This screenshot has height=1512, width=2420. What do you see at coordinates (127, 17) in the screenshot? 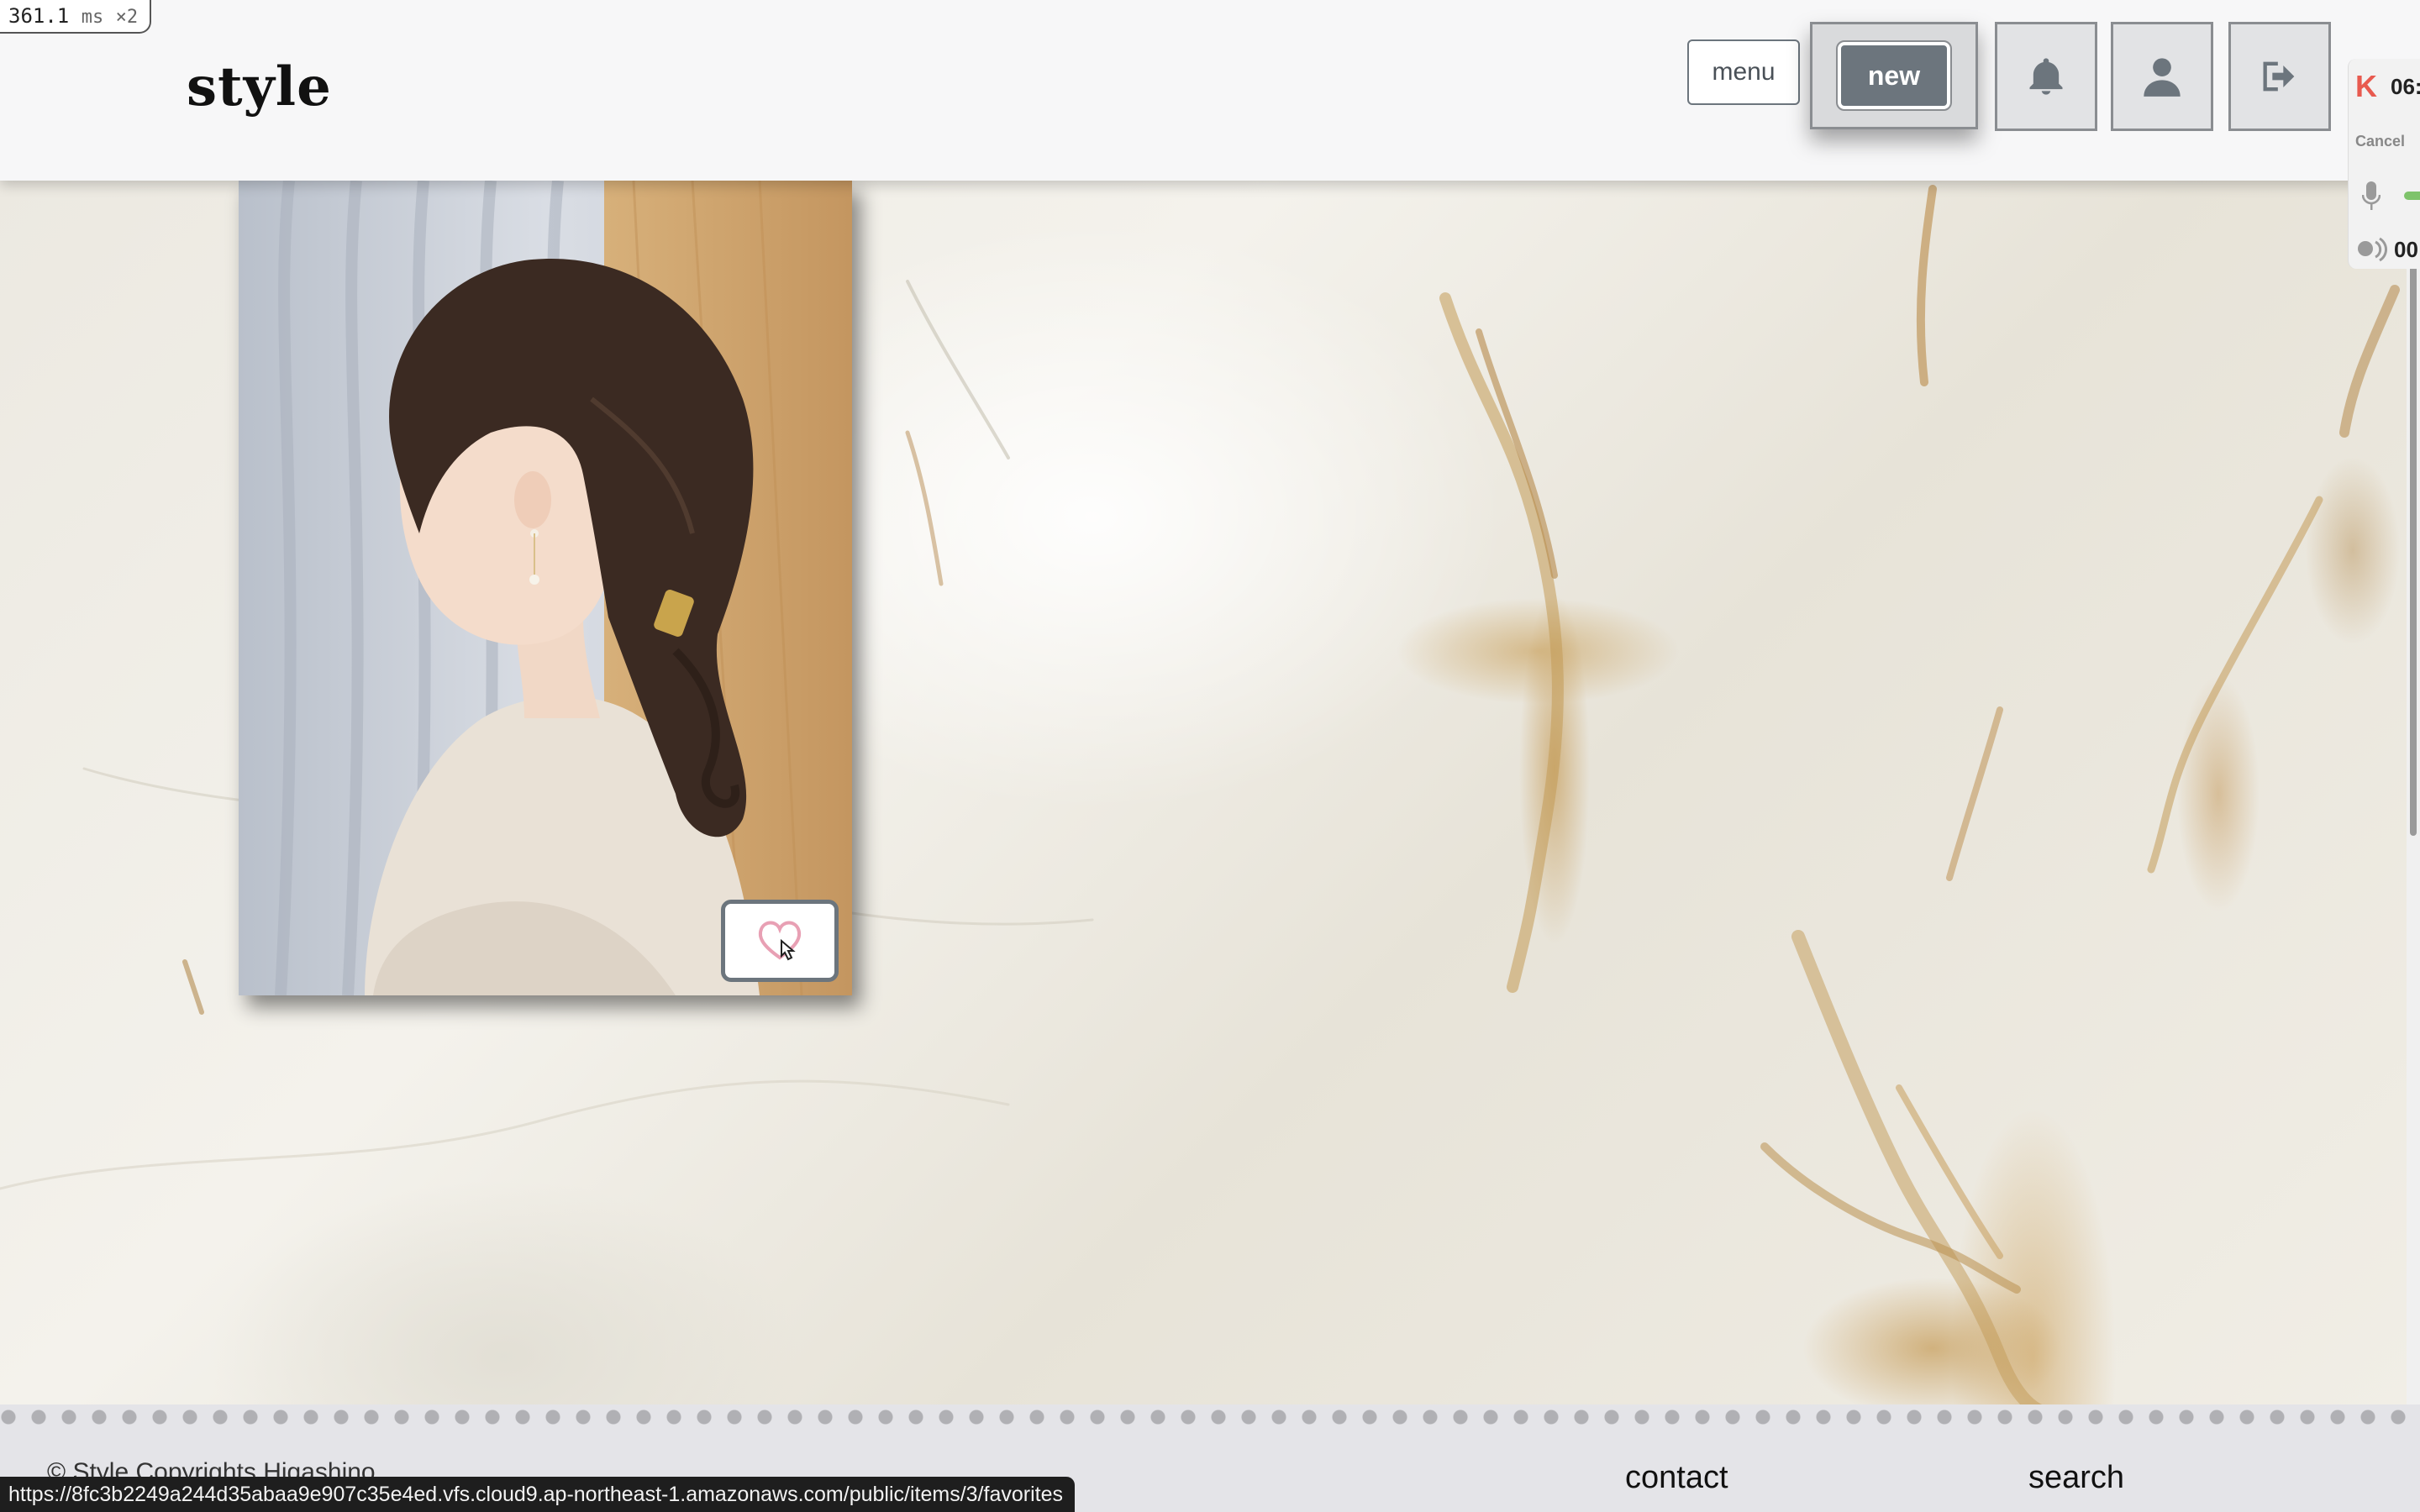
I see `perf-scale: ×2` at bounding box center [127, 17].